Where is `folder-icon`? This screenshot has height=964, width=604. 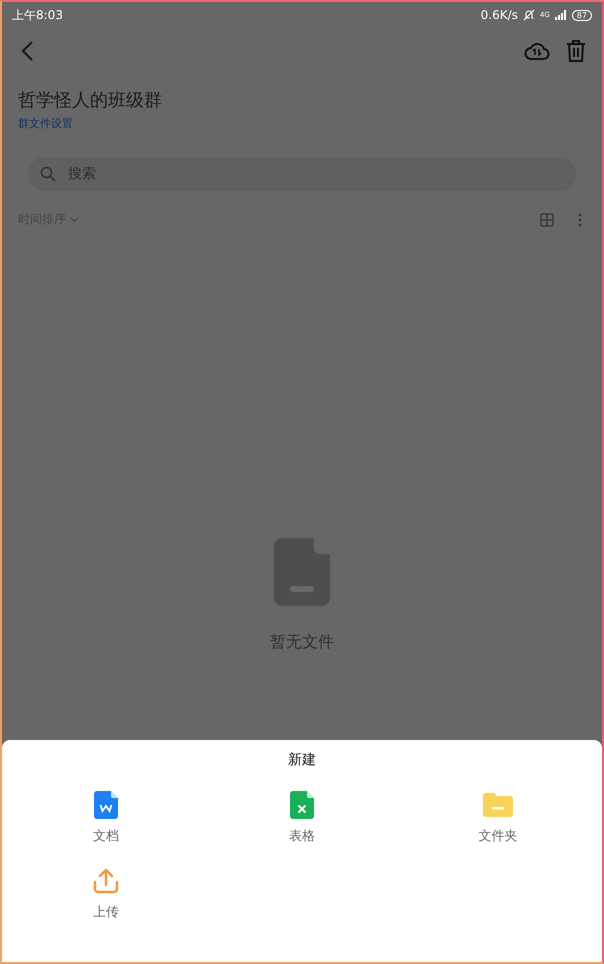
folder-icon is located at coordinates (498, 805).